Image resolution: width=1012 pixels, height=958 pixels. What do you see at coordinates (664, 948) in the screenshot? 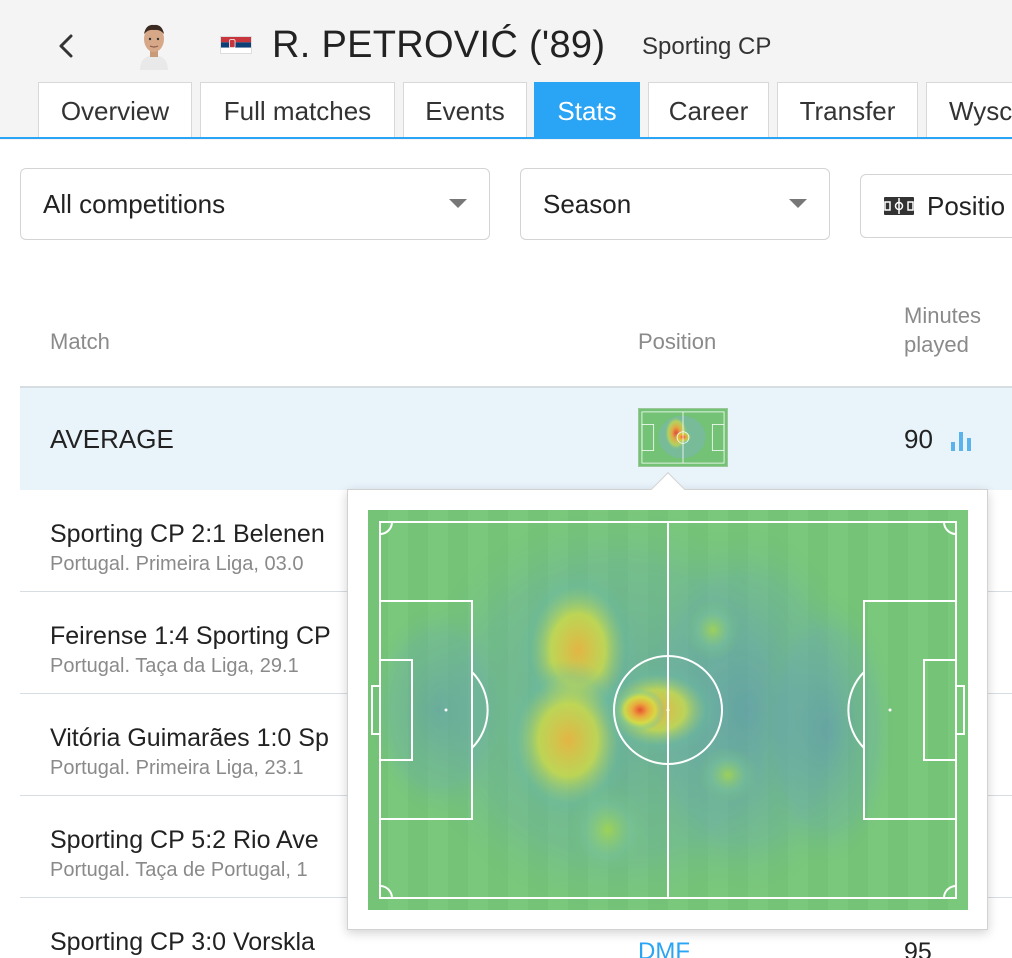
I see `match-position: DMF` at bounding box center [664, 948].